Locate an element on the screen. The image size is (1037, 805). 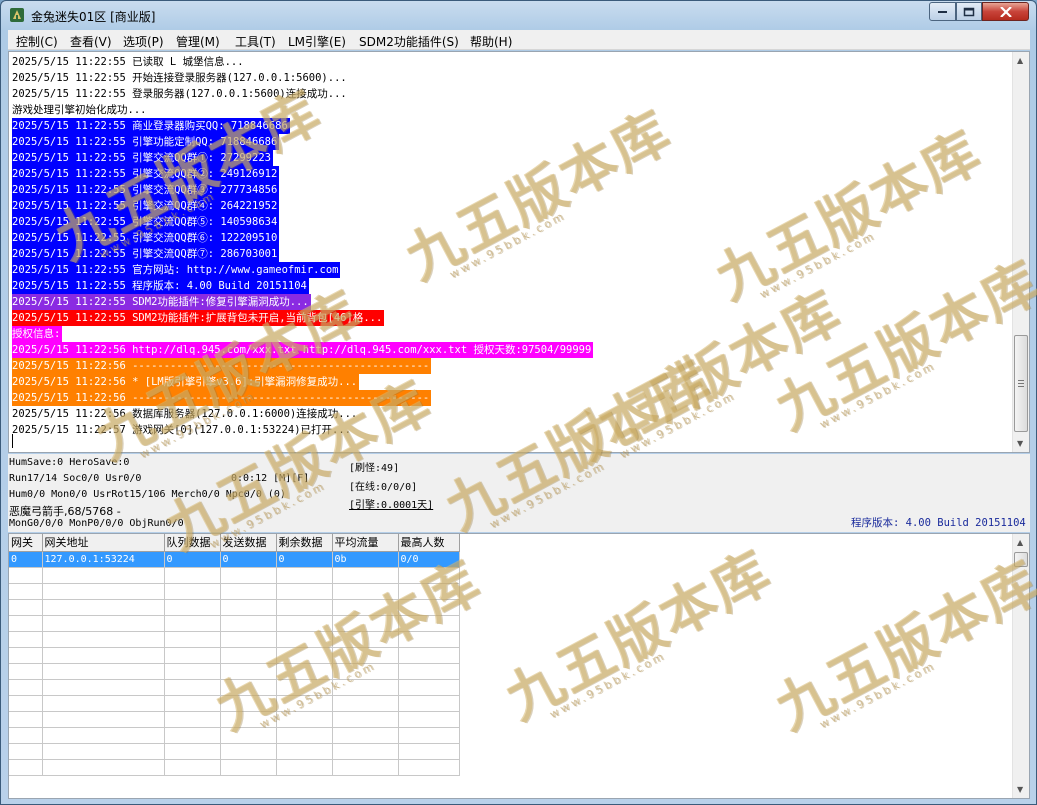
menu-view: 查看(V) is located at coordinates (91, 41).